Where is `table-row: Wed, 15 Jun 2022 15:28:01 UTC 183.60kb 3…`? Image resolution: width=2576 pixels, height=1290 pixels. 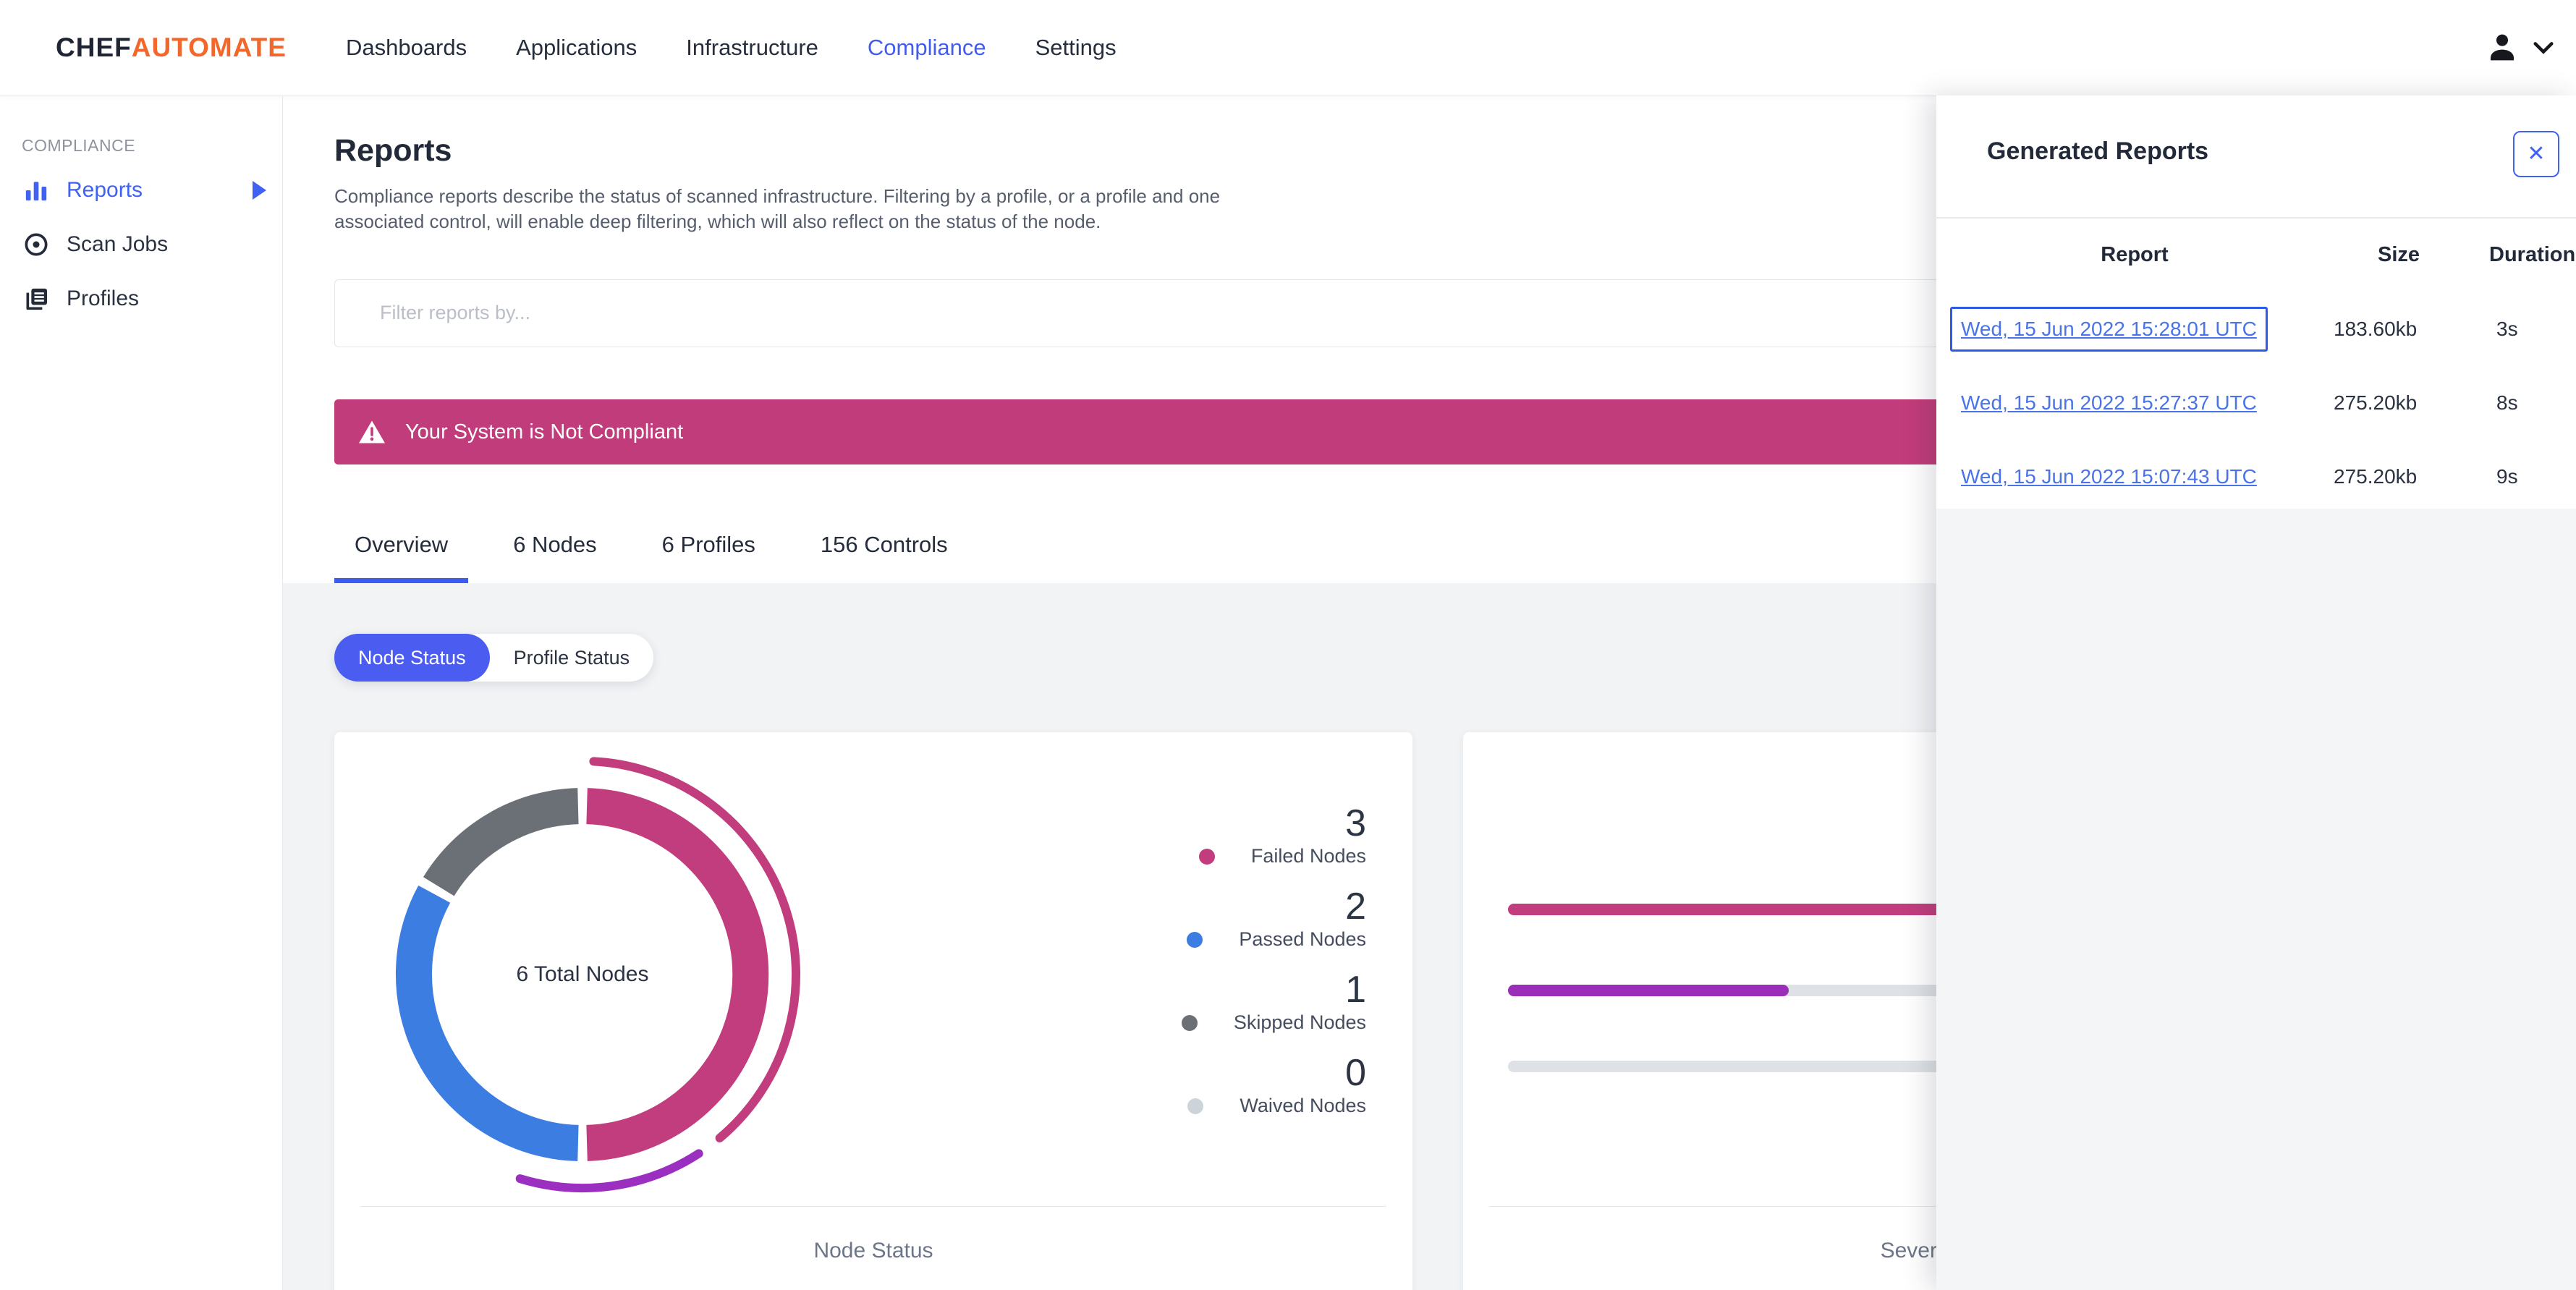 table-row: Wed, 15 Jun 2022 15:28:01 UTC 183.60kb 3… is located at coordinates (2256, 329).